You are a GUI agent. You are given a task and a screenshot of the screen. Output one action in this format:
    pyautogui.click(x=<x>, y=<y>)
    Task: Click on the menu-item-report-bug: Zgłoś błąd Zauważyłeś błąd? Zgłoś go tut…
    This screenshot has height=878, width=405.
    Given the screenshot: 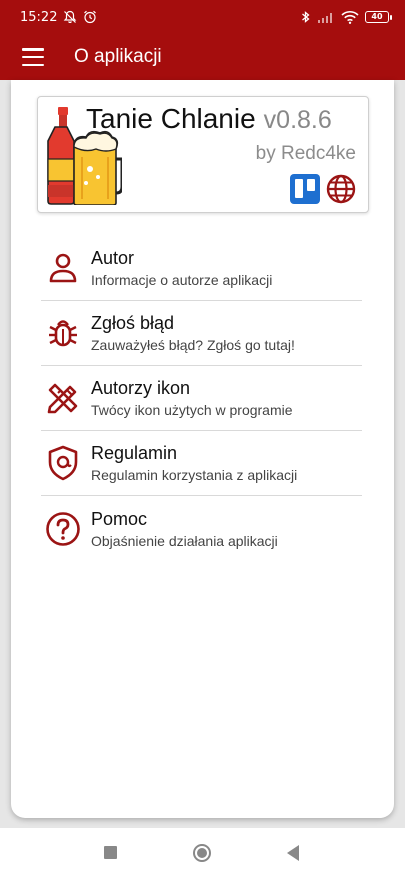 What is the action you would take?
    pyautogui.click(x=201, y=333)
    